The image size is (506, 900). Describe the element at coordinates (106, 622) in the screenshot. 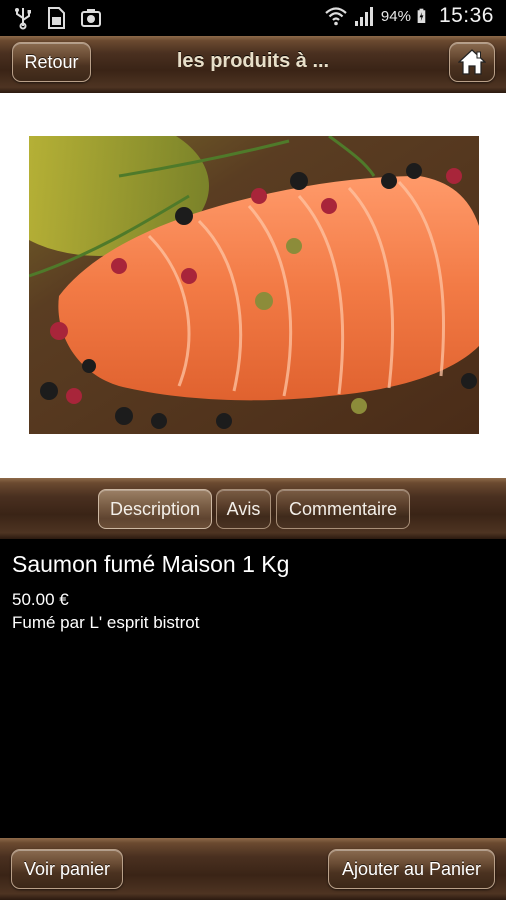

I see `product-description: Fumé par L' esprit bistrot` at that location.